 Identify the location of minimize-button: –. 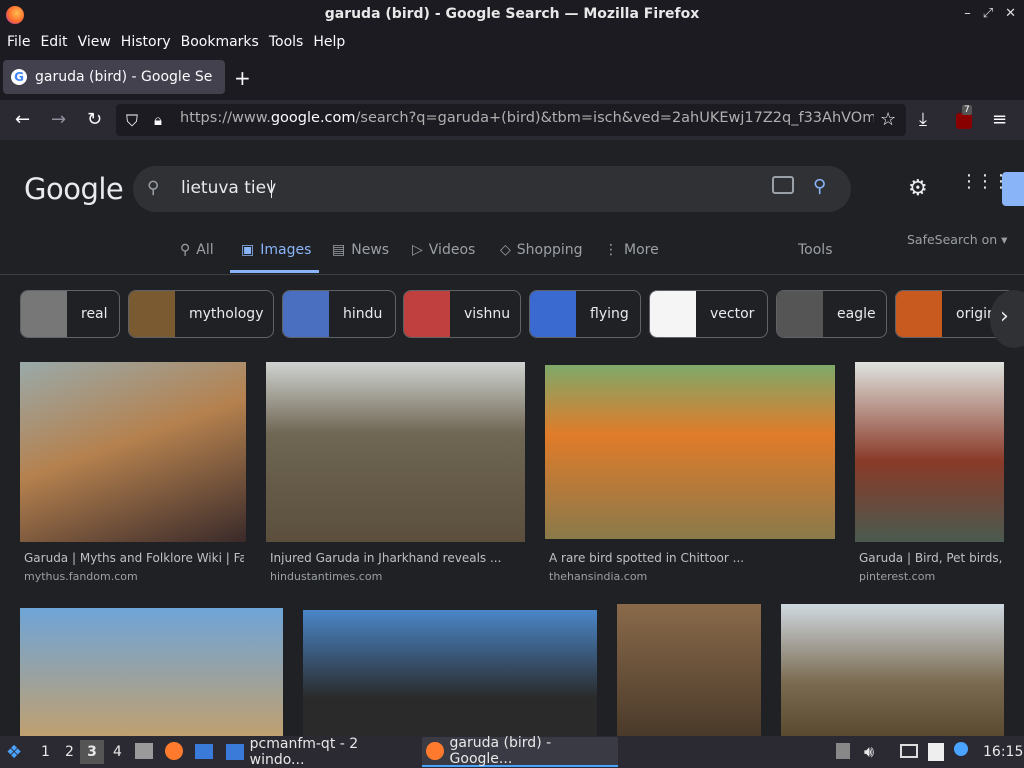
(967, 13).